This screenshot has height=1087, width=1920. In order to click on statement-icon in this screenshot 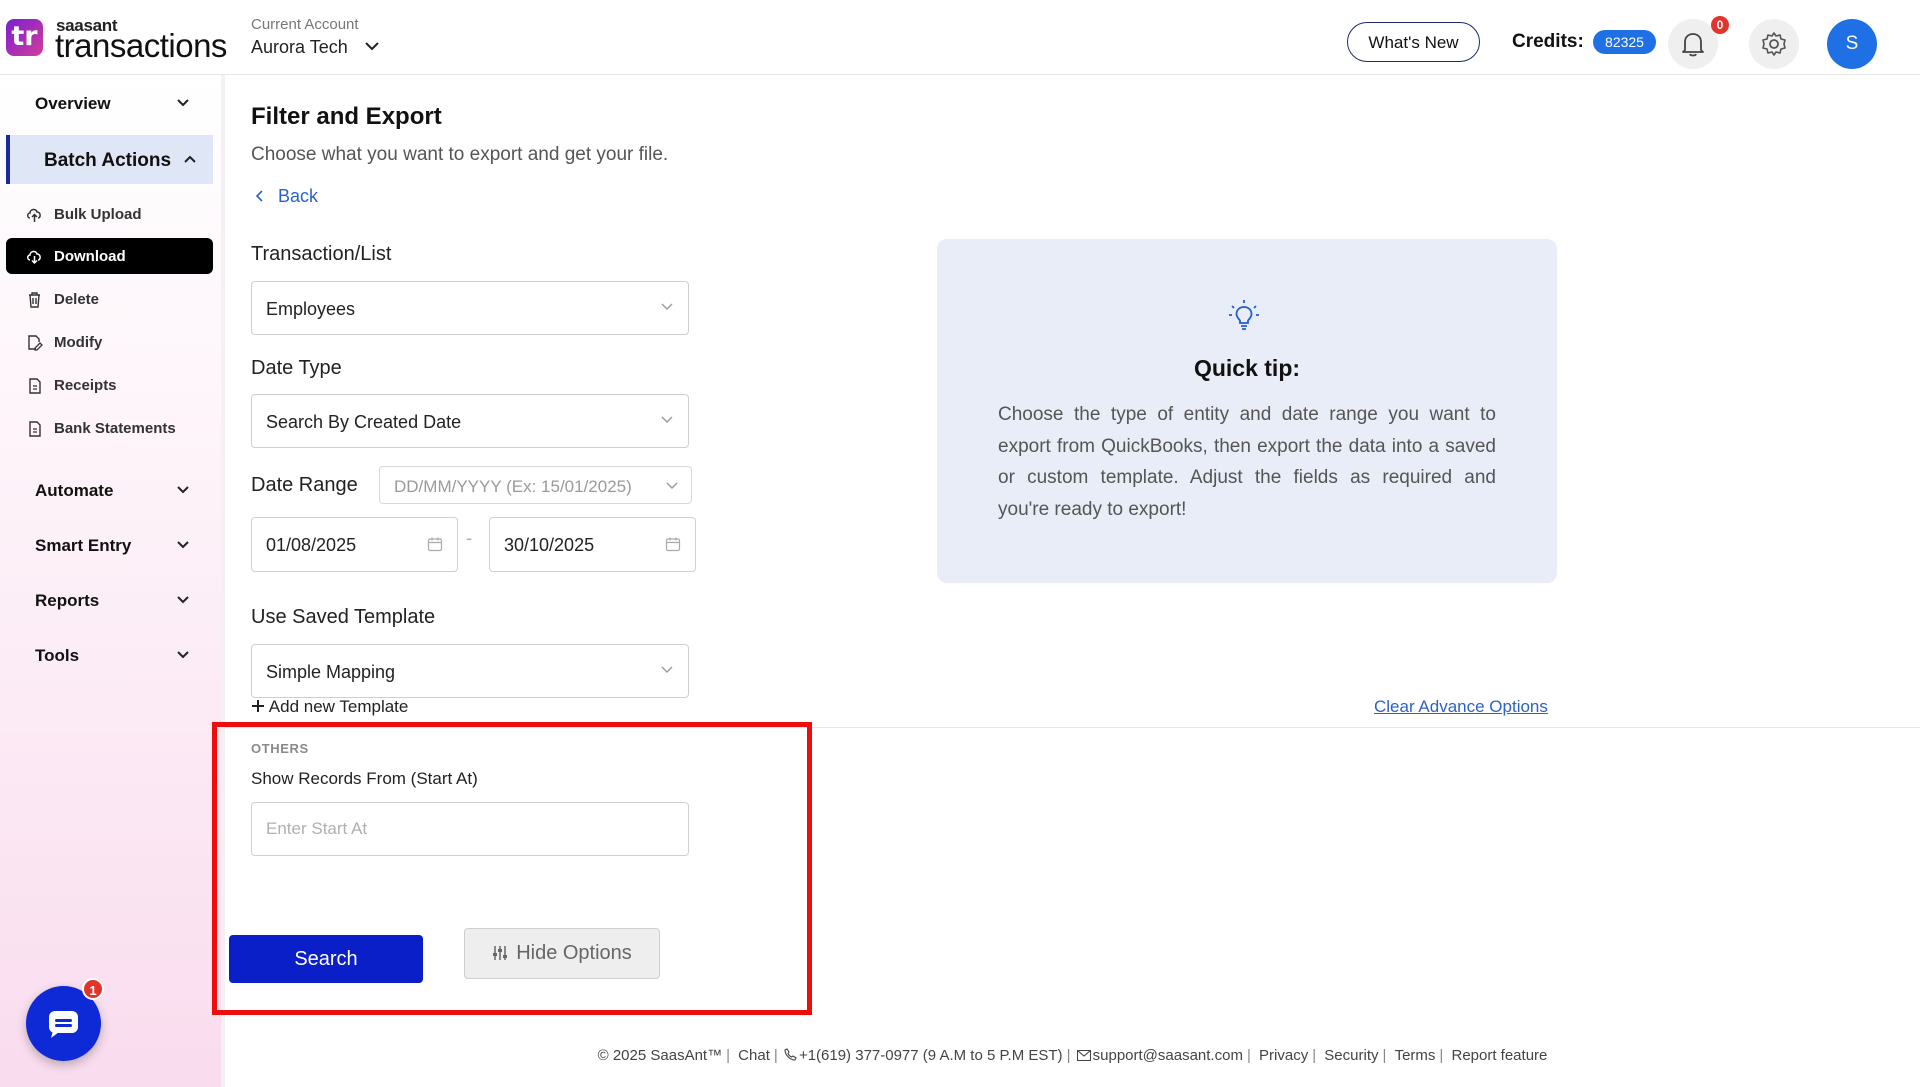, I will do `click(35, 429)`.